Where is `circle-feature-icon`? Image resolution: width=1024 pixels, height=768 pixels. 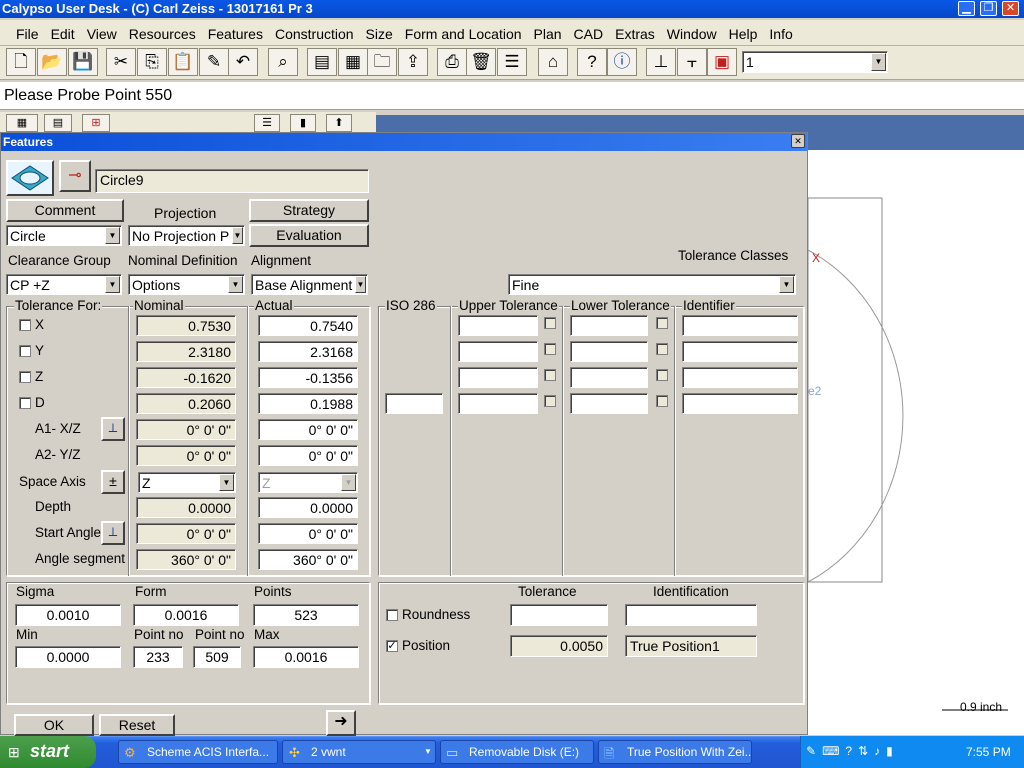
circle-feature-icon is located at coordinates (30, 178).